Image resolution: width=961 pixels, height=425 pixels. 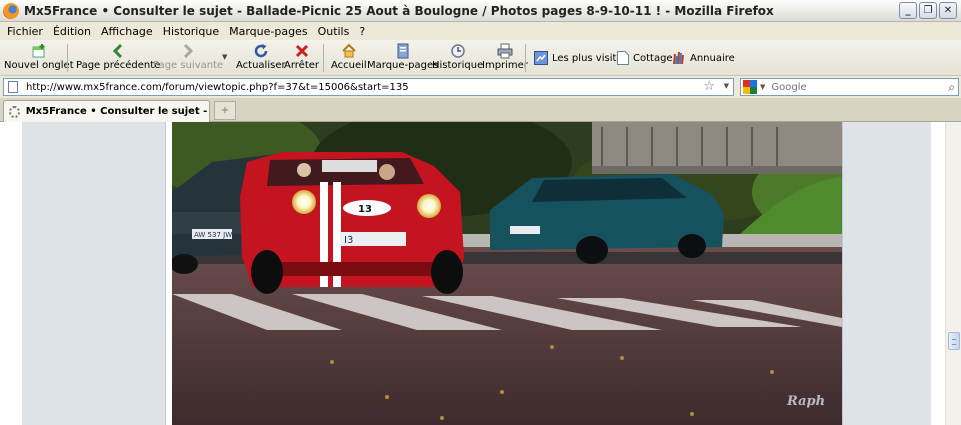 I want to click on reload-label: Actualiser, so click(x=261, y=65).